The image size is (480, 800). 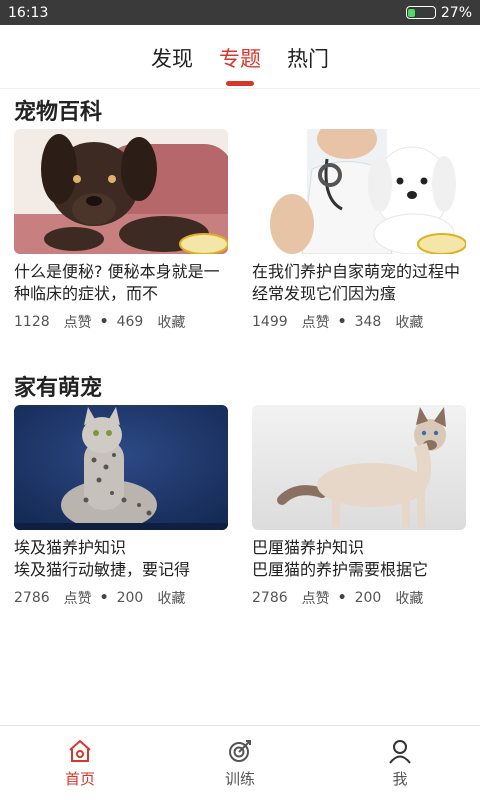 I want to click on bottom-nav: 首页 训练 我, so click(x=240, y=762).